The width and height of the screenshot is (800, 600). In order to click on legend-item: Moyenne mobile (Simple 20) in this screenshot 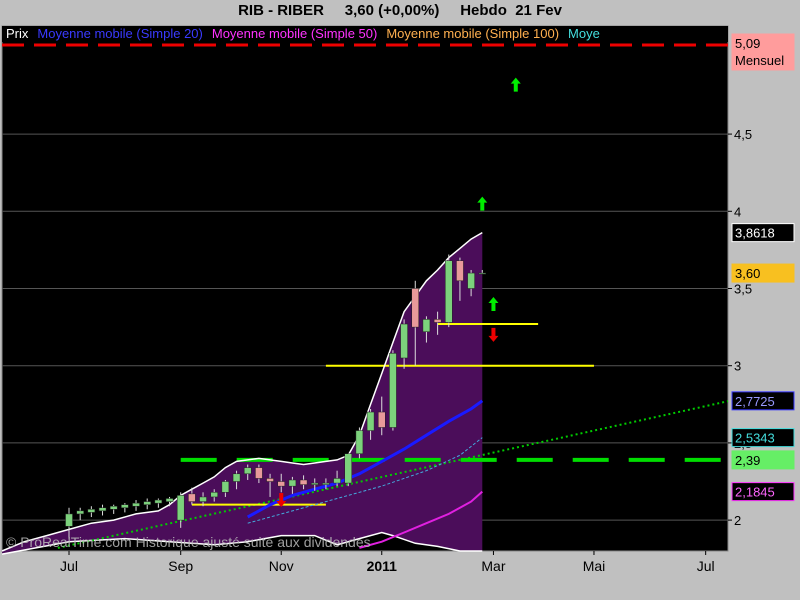, I will do `click(119, 33)`.